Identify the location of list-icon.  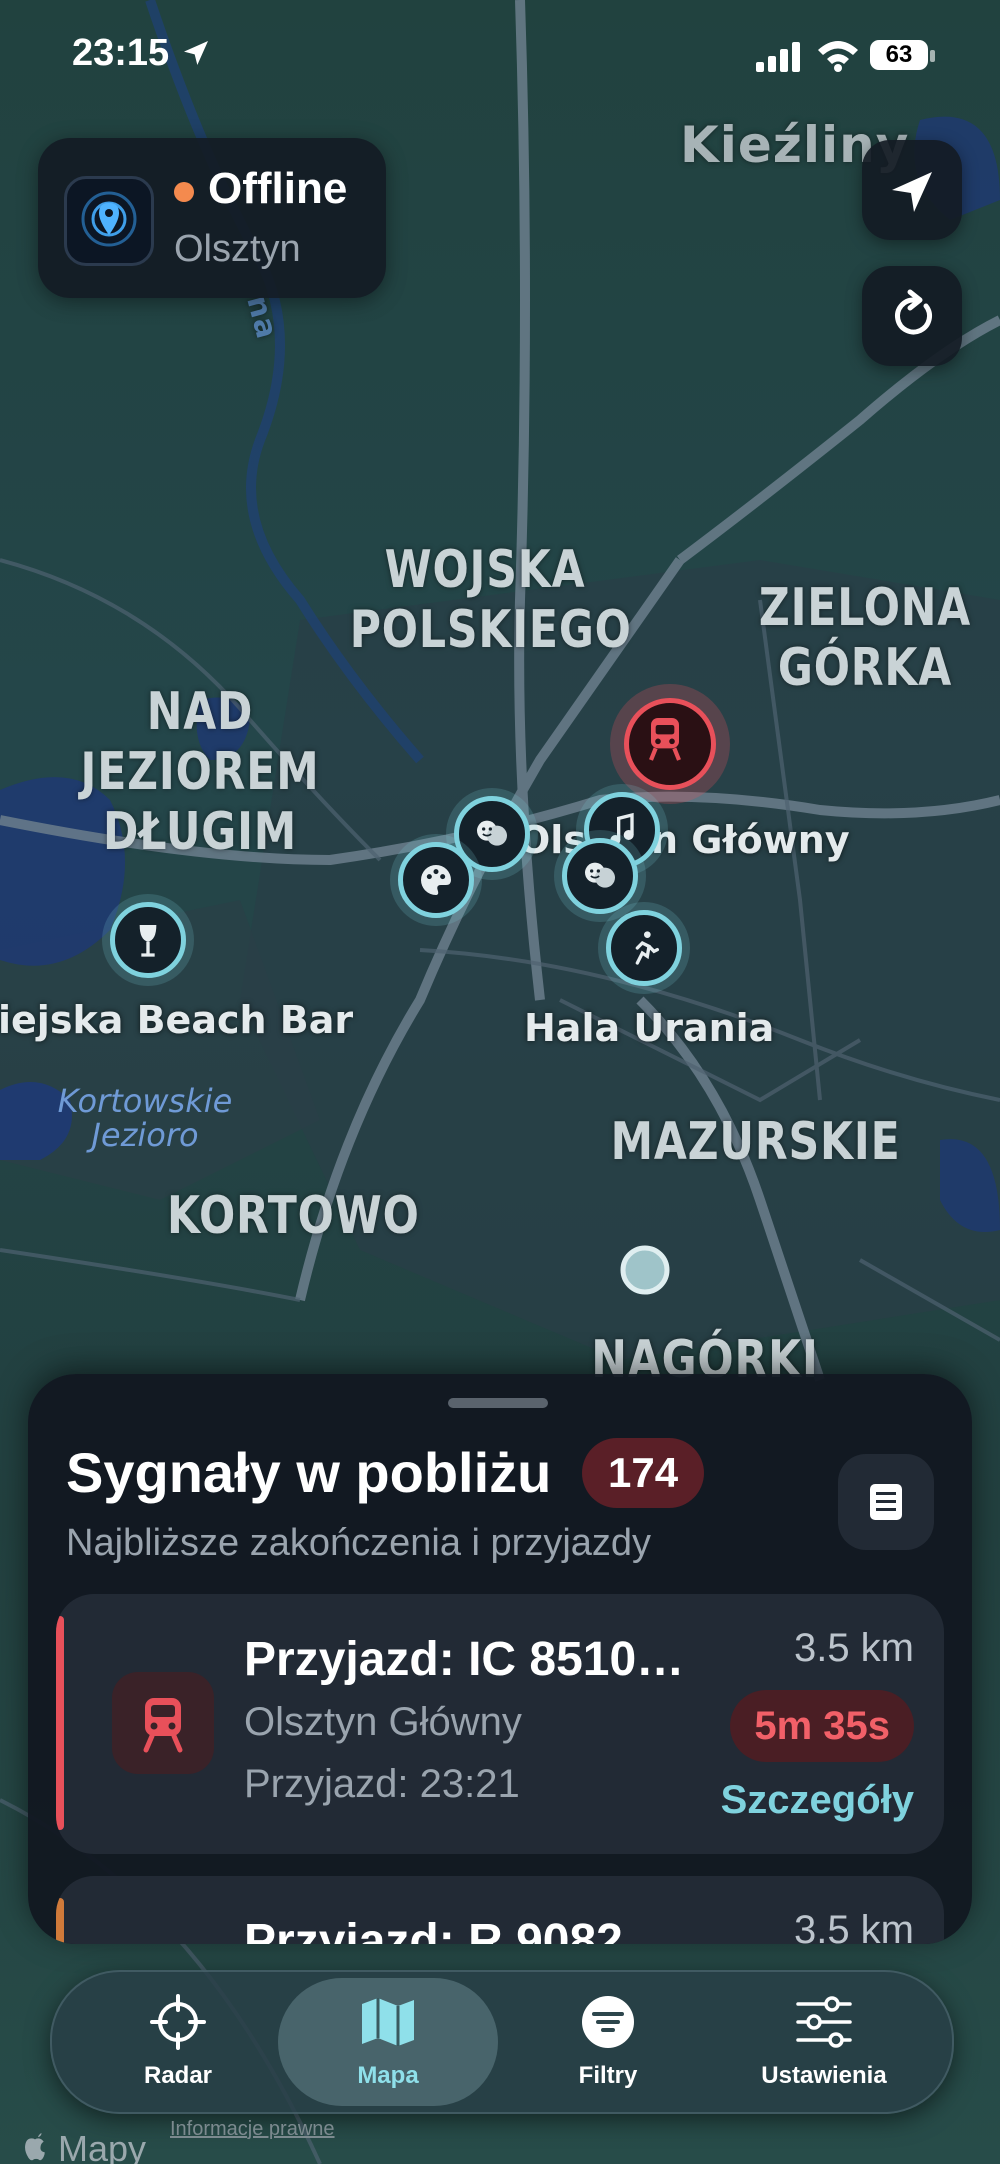
(886, 1502).